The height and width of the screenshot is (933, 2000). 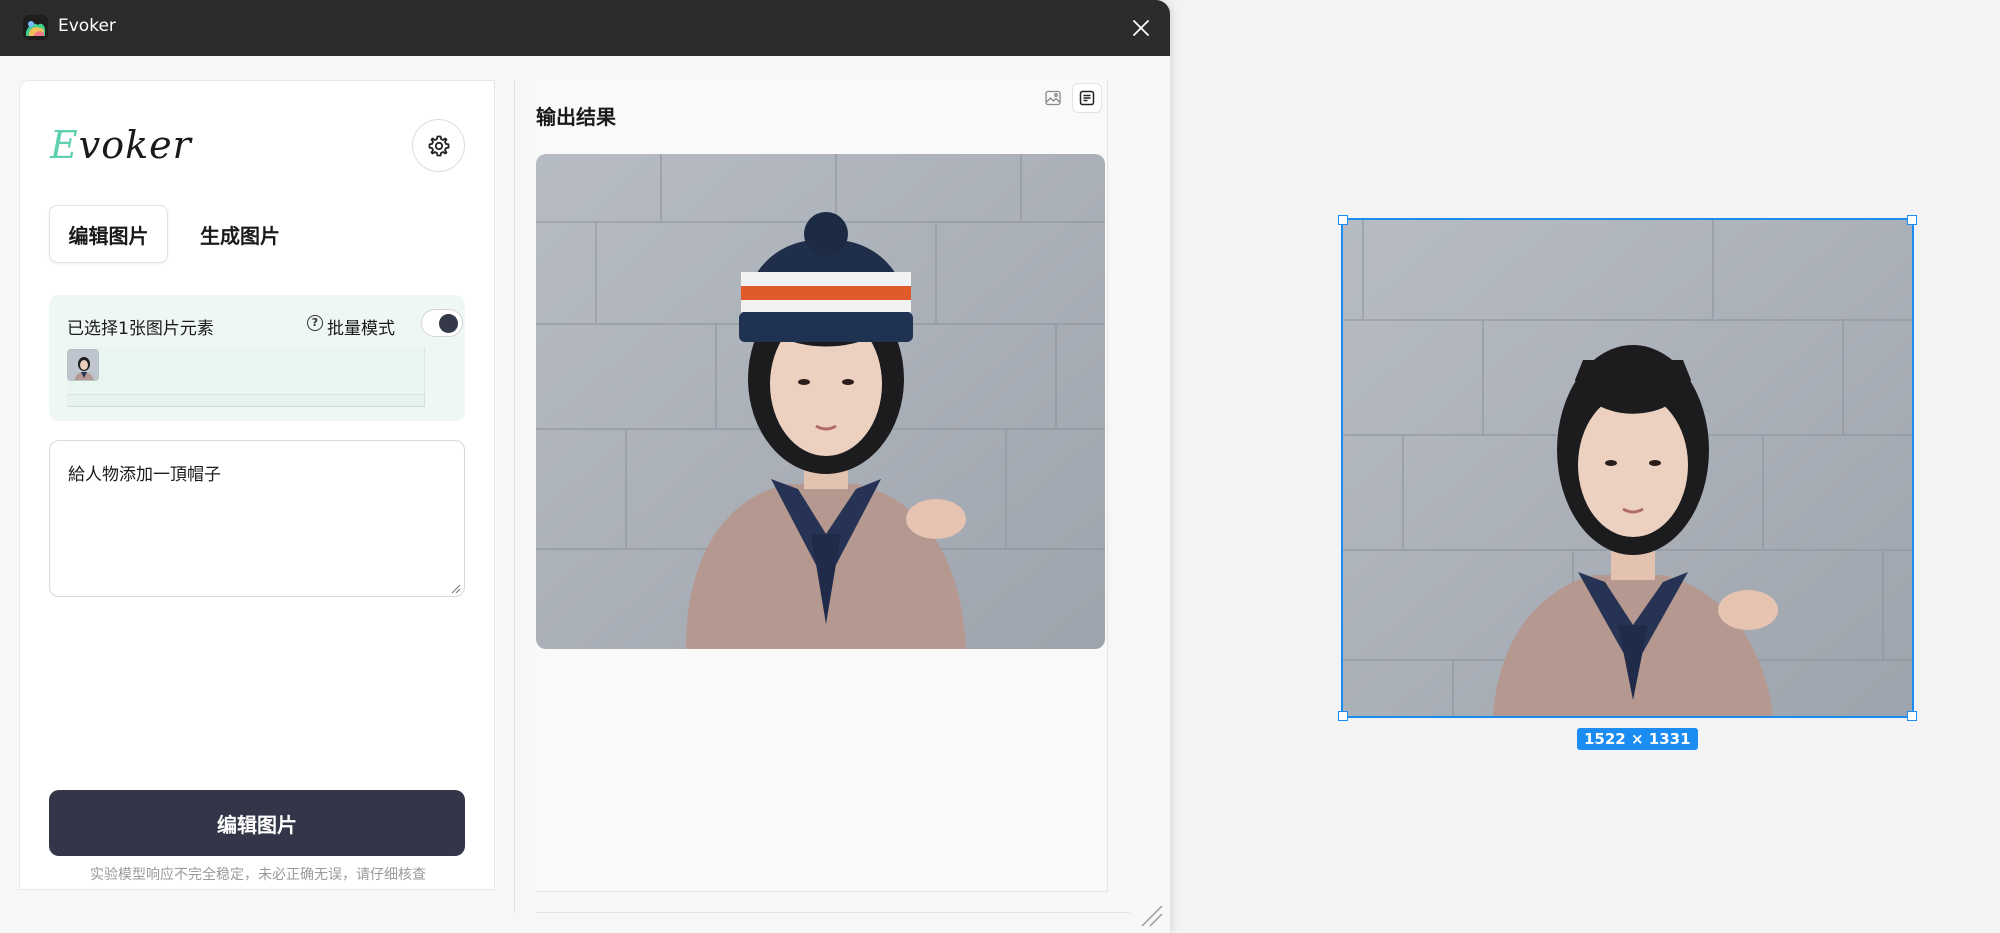 I want to click on selected-image-thumbnail, so click(x=83, y=365).